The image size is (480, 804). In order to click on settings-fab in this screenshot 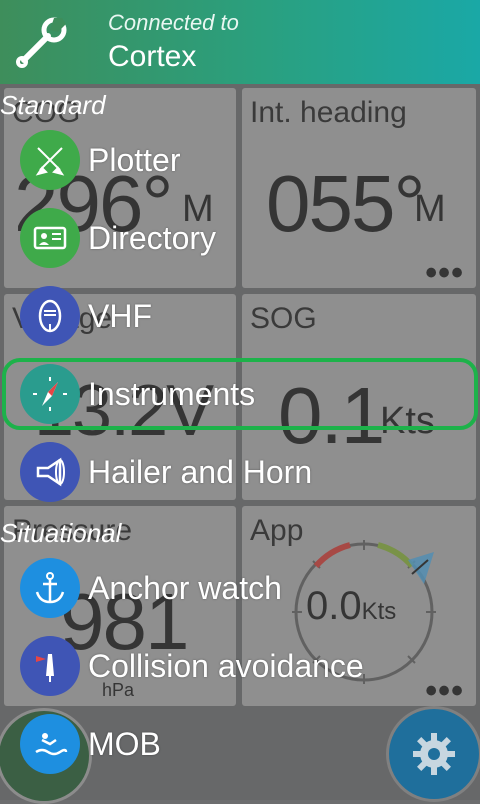, I will do `click(433, 754)`.